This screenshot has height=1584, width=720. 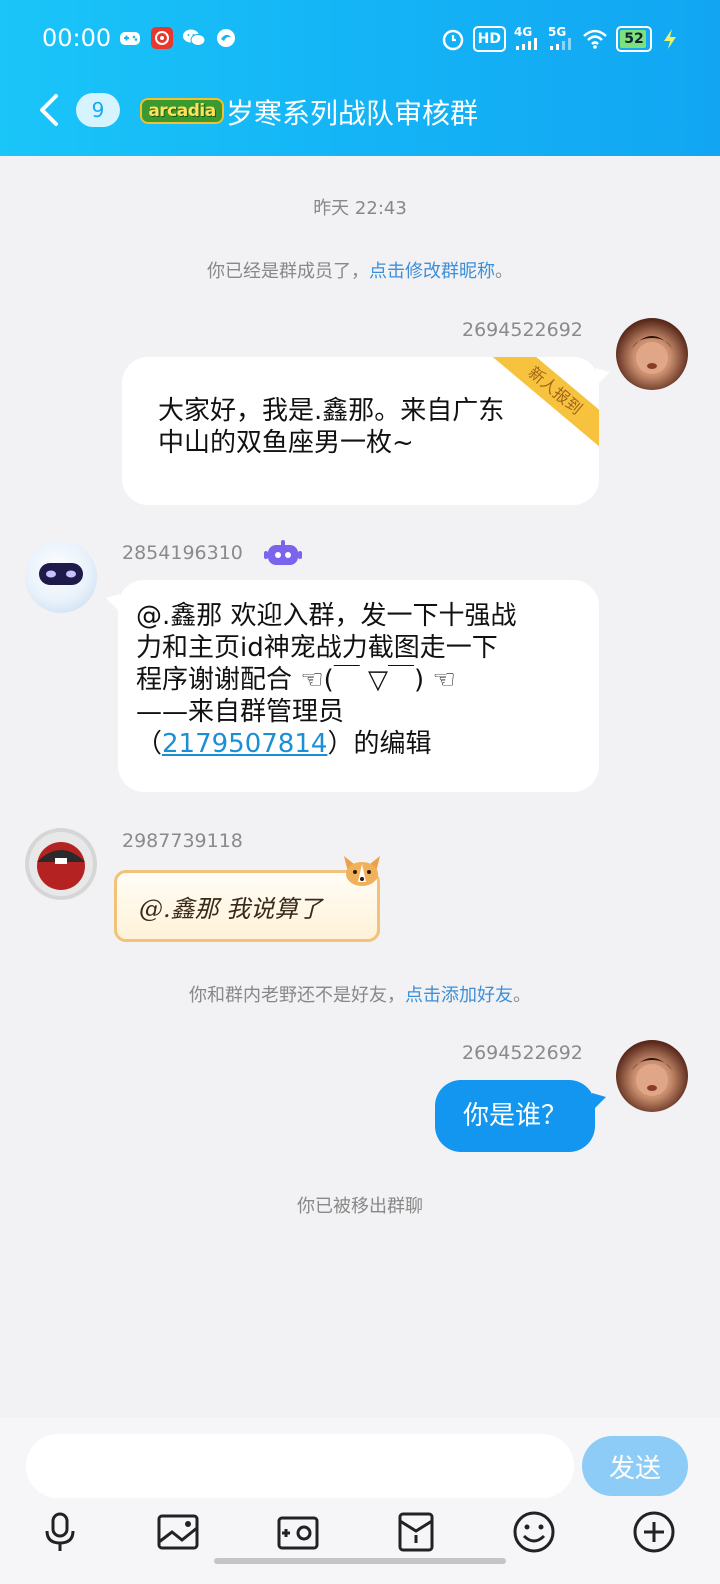 I want to click on music-app-icon, so click(x=162, y=38).